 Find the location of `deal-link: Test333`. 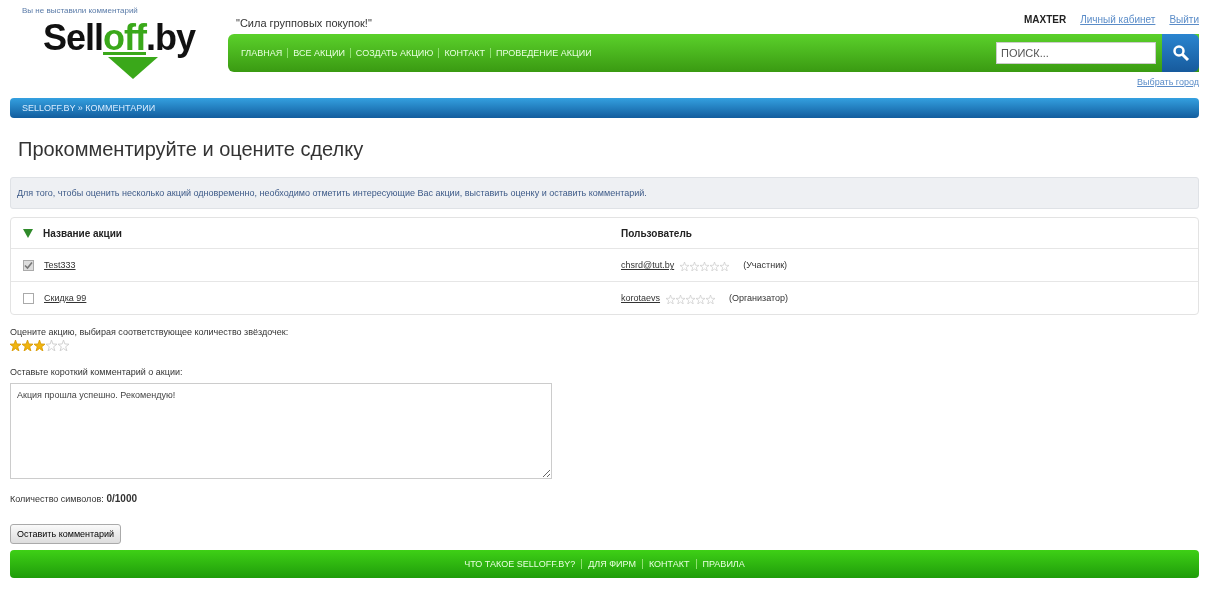

deal-link: Test333 is located at coordinates (60, 265).